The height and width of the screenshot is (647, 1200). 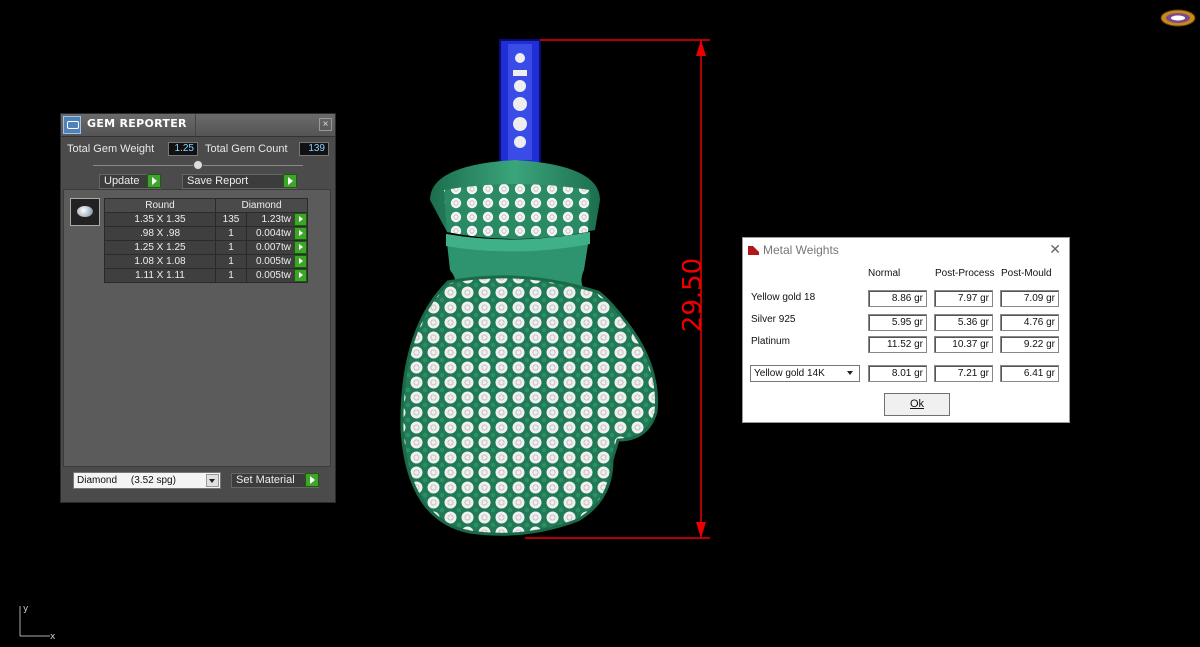 What do you see at coordinates (265, 480) in the screenshot?
I see `set-material-button-label: Set Material` at bounding box center [265, 480].